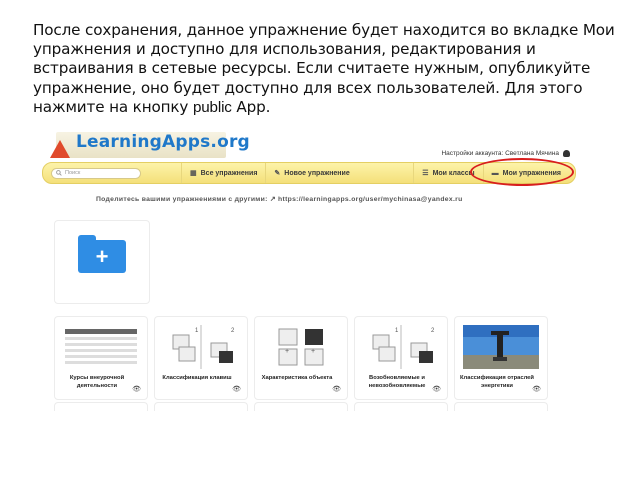 The width and height of the screenshot is (640, 480). What do you see at coordinates (522, 172) in the screenshot?
I see `highlight-ellipse` at bounding box center [522, 172].